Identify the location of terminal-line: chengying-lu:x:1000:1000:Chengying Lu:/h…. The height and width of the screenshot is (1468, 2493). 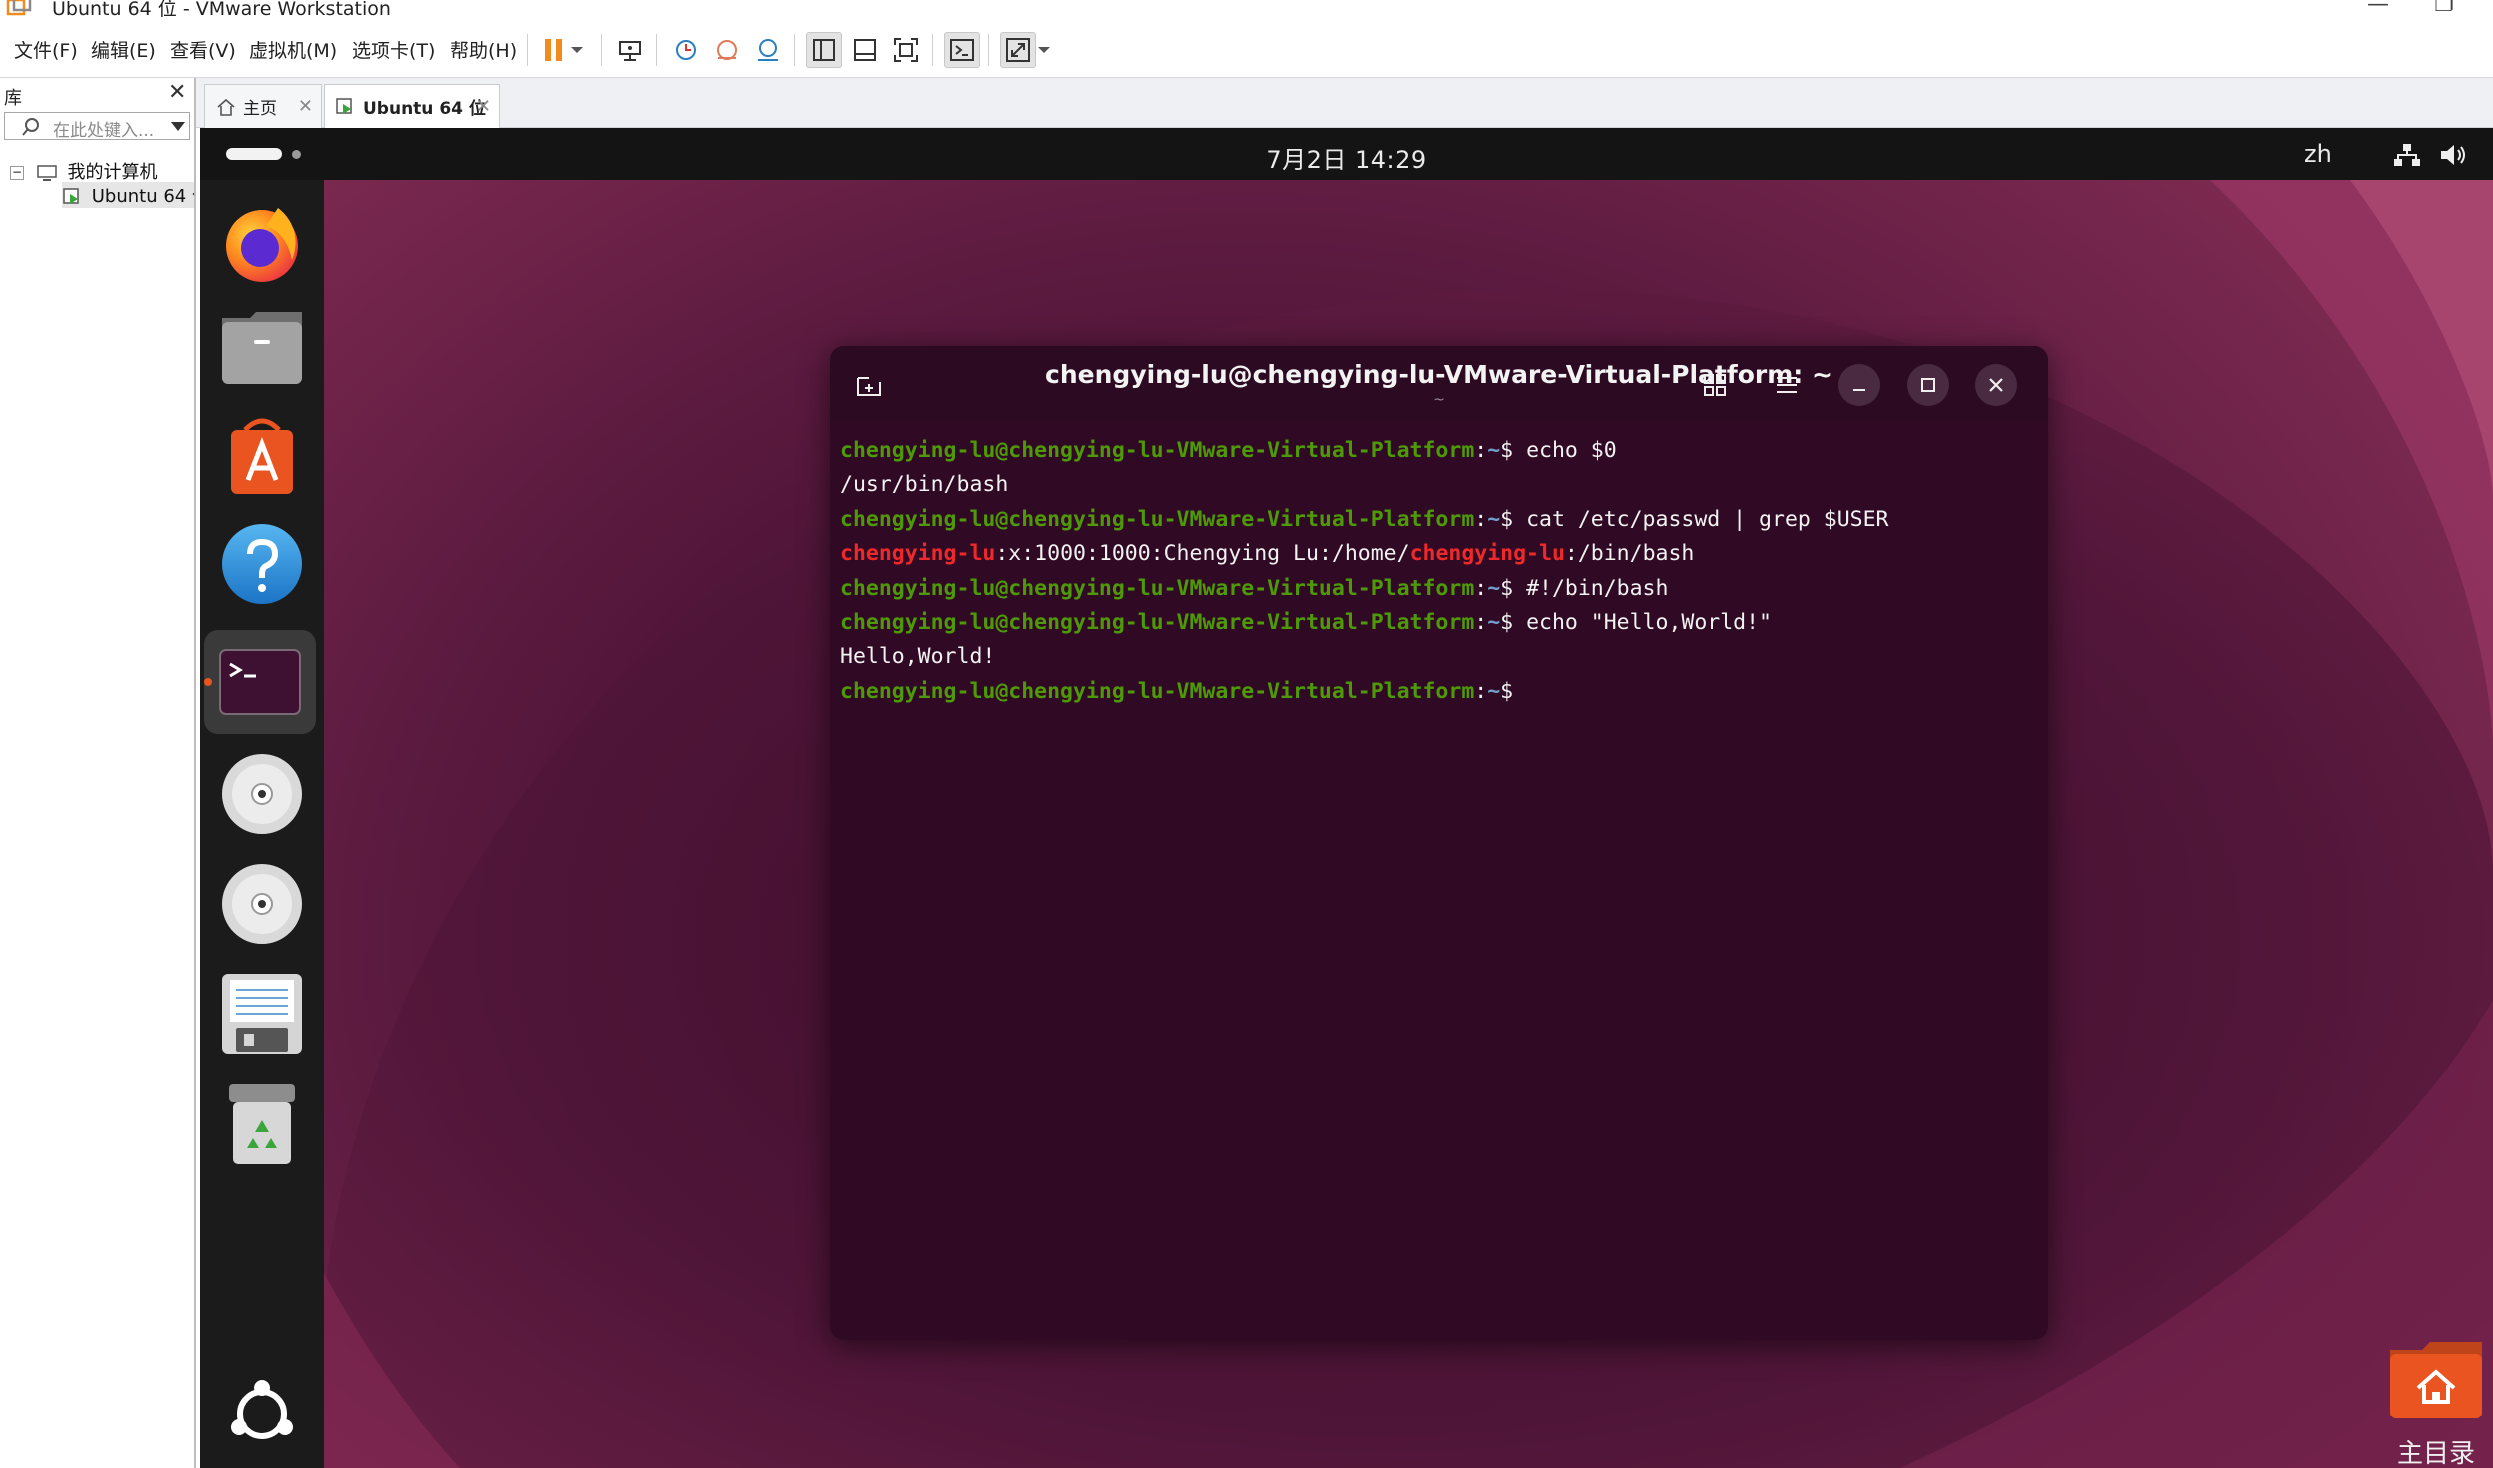
(1435, 554).